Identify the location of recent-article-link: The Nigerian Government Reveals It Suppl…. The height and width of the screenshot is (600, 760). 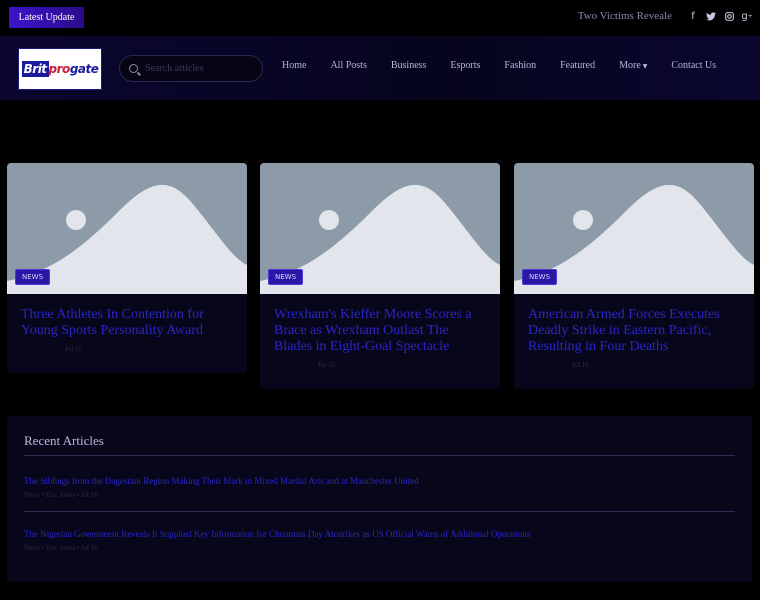
(277, 534).